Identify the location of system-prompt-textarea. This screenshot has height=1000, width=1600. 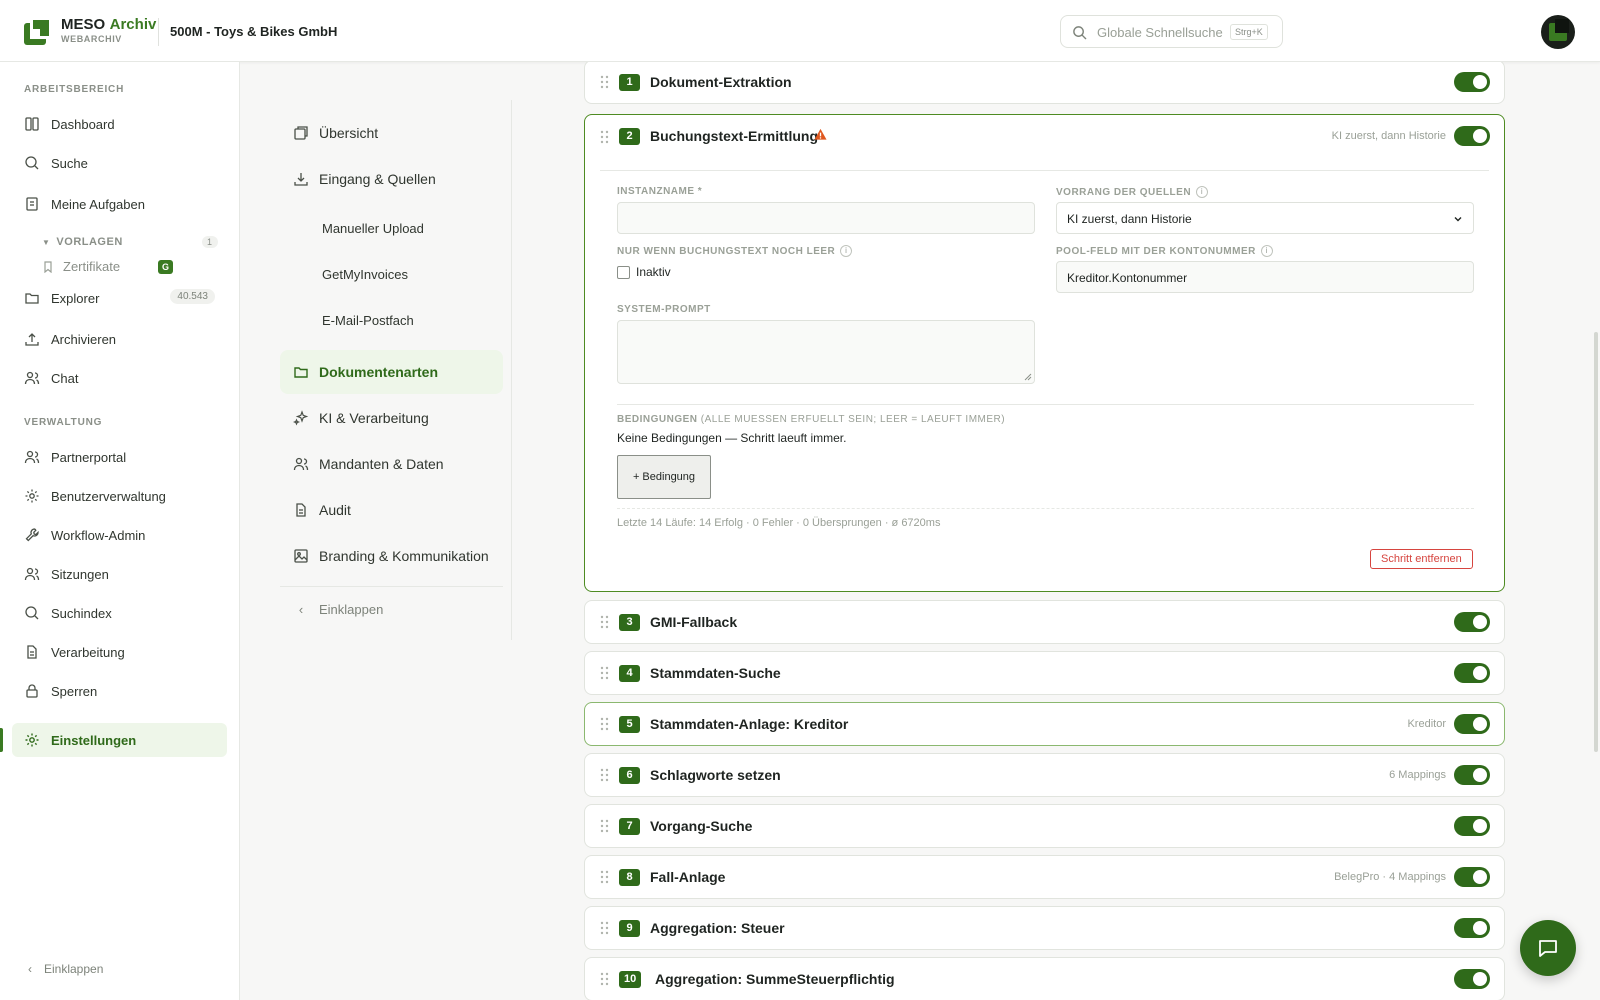
(826, 352).